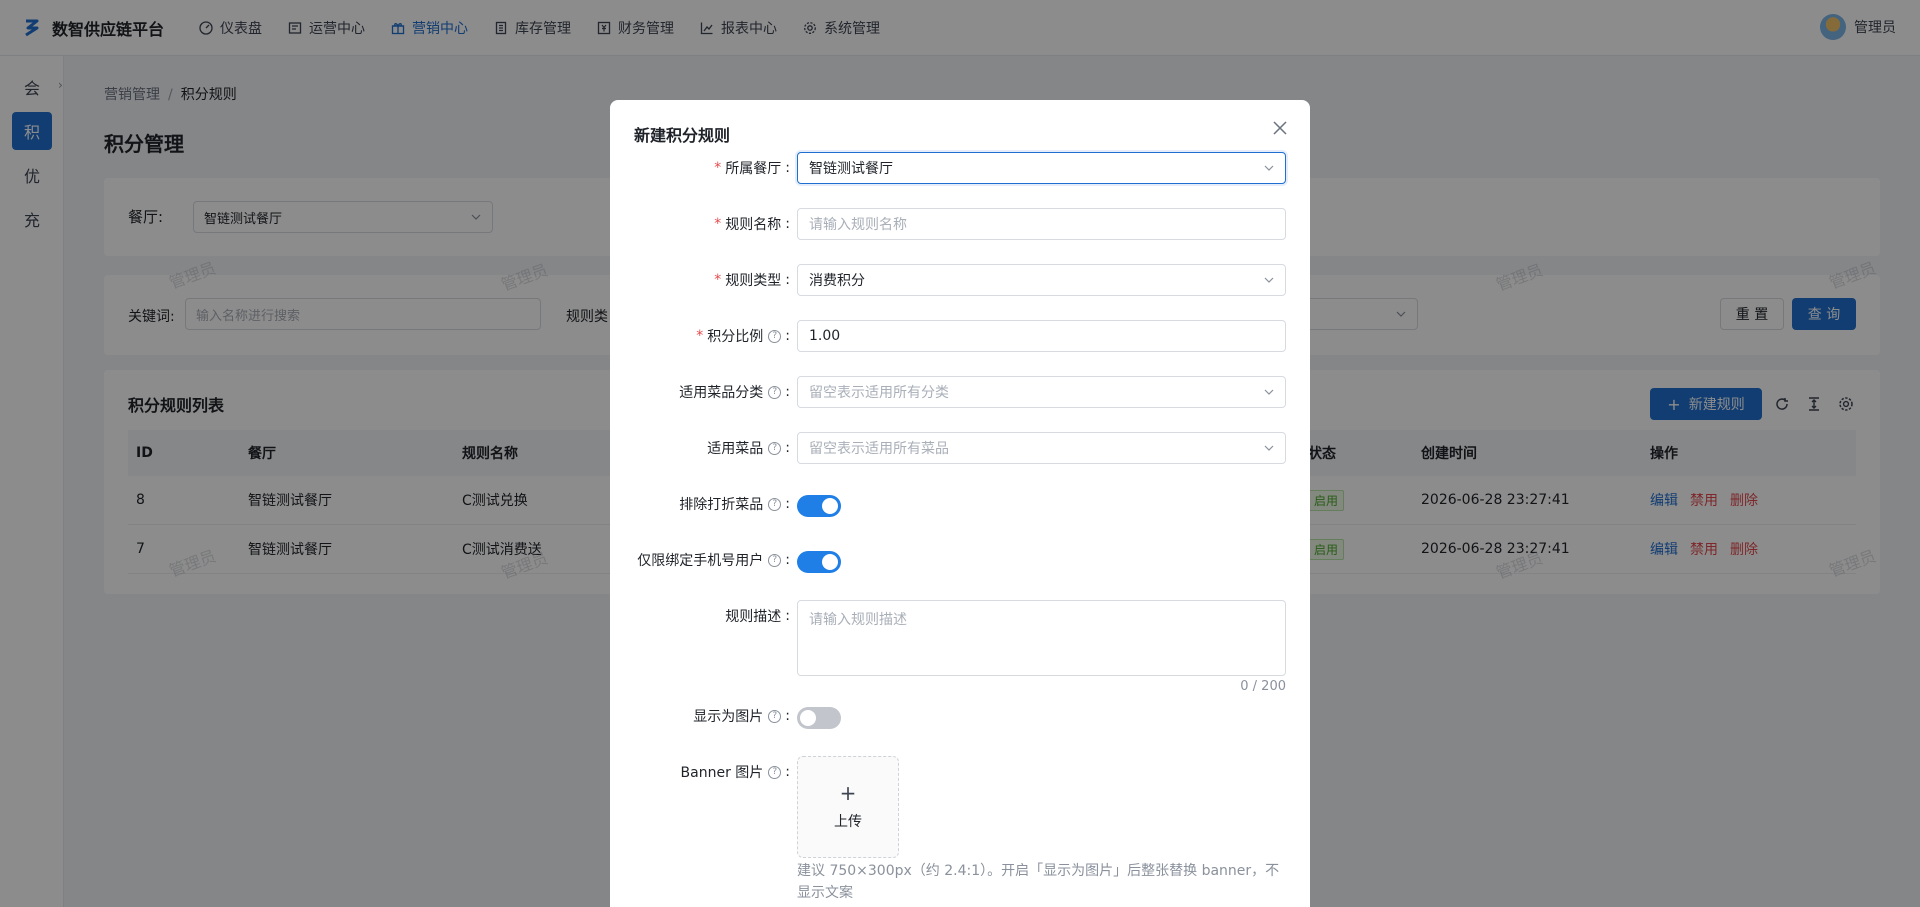 This screenshot has width=1920, height=907. I want to click on phone-only-field-label: 仅限绑定手机号用户?:, so click(713, 560).